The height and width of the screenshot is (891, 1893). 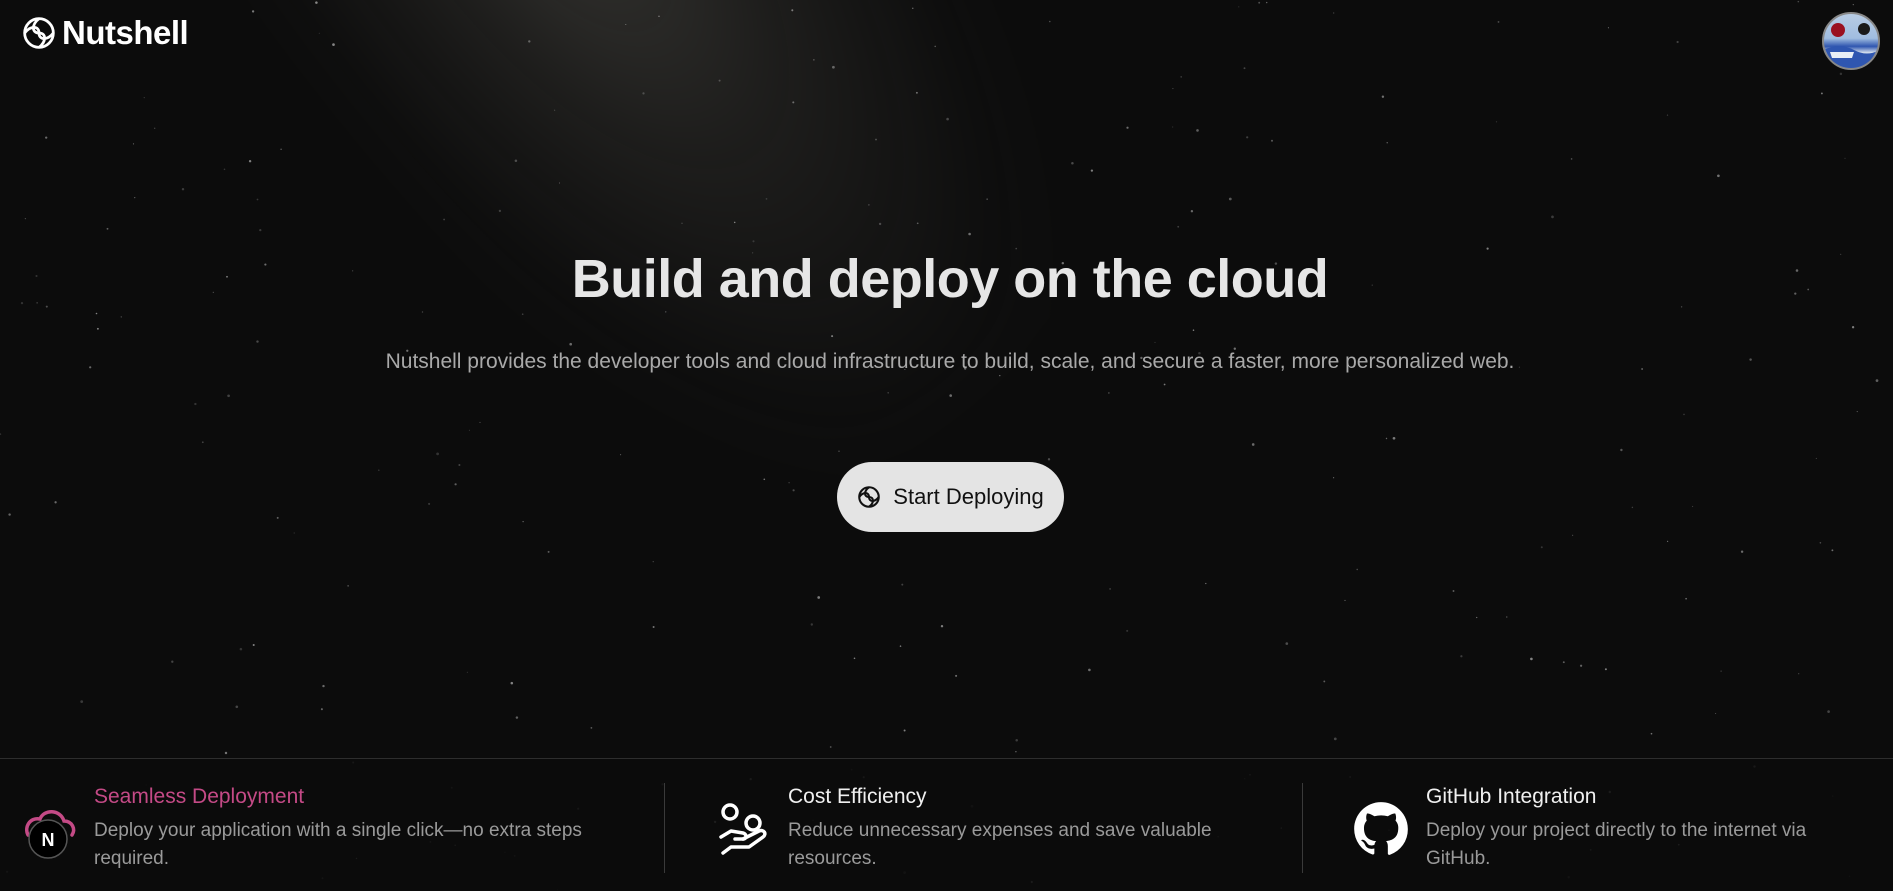 What do you see at coordinates (1381, 828) in the screenshot?
I see `github-icon` at bounding box center [1381, 828].